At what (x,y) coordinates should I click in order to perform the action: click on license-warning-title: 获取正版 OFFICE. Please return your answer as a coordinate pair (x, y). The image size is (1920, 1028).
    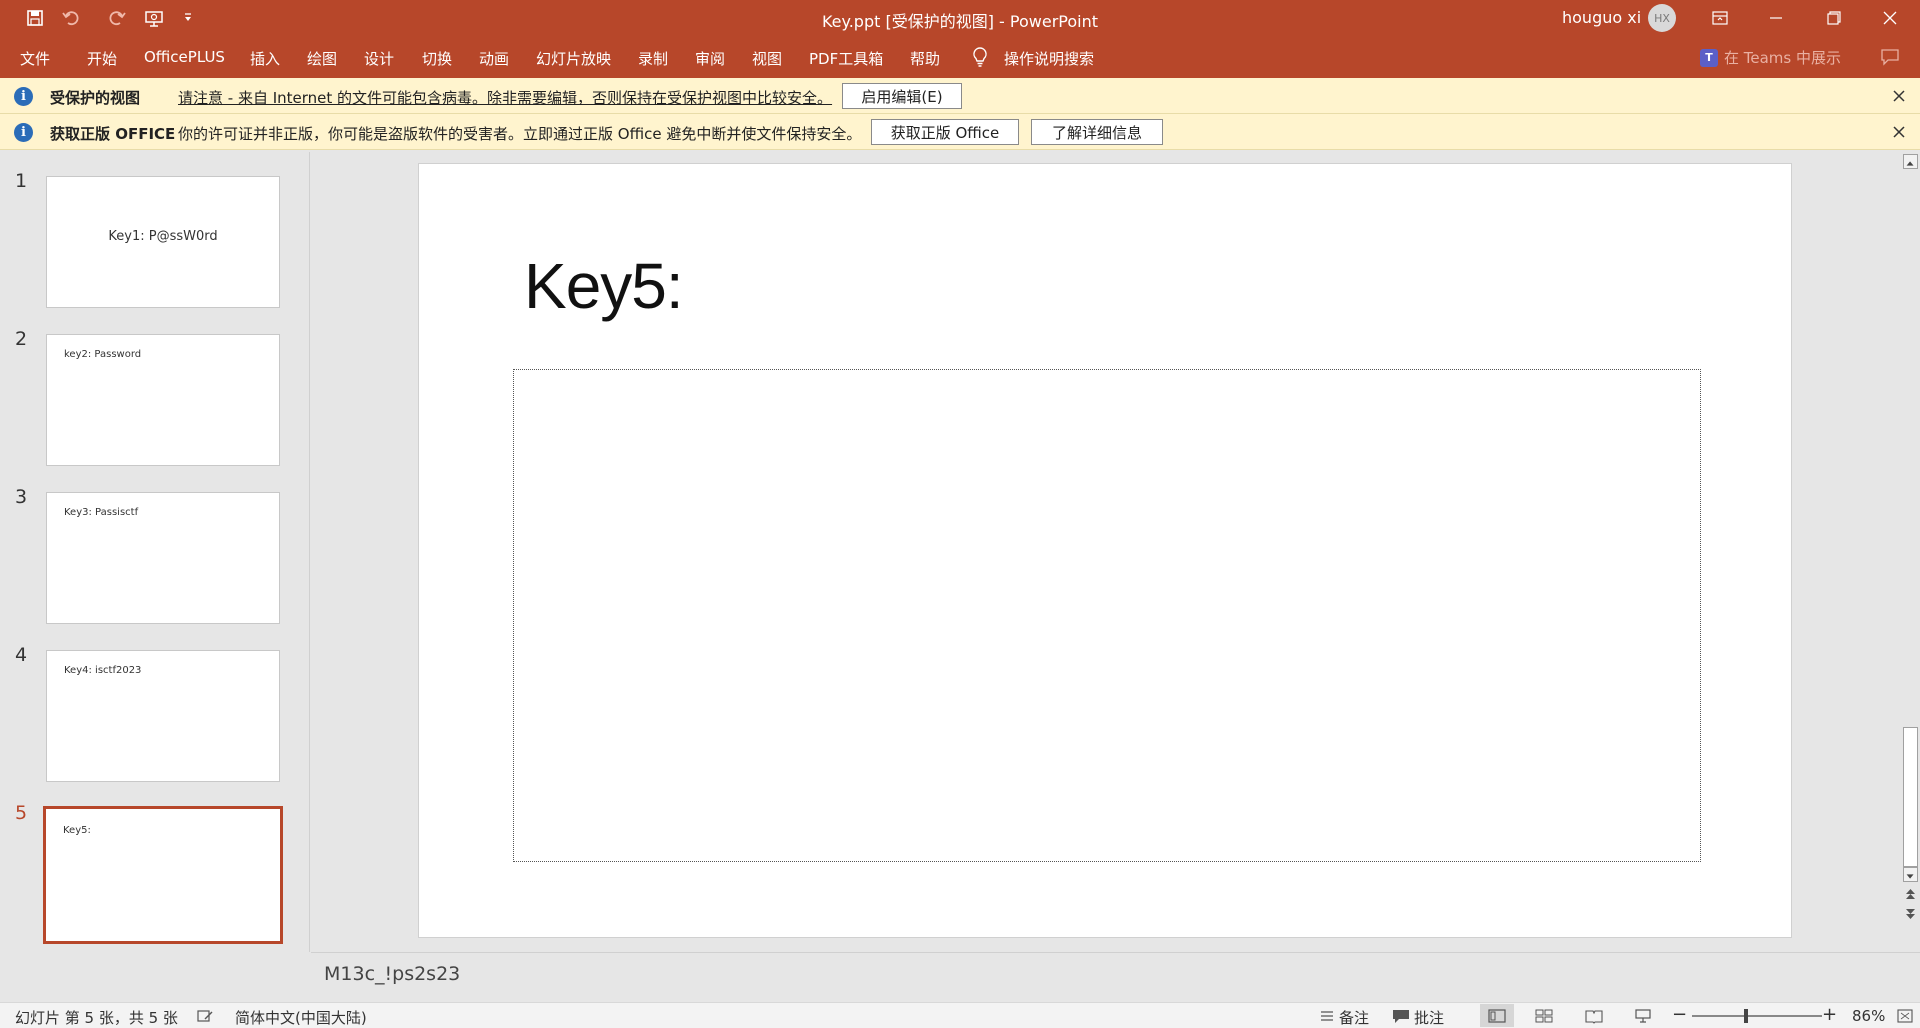
    Looking at the image, I should click on (113, 134).